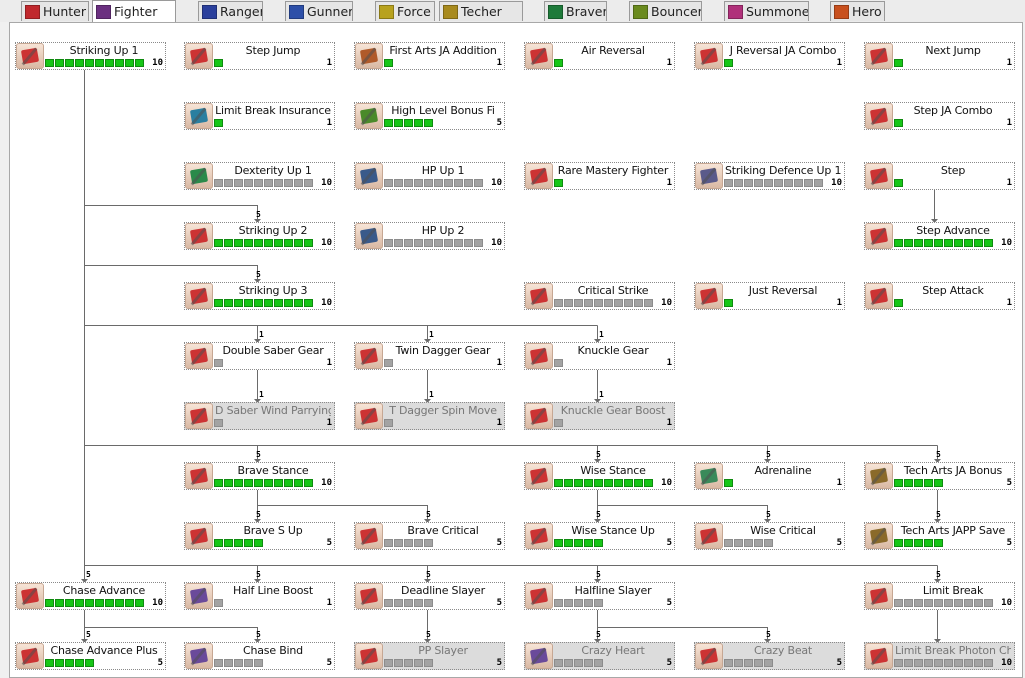 The height and width of the screenshot is (678, 1025). What do you see at coordinates (273, 350) in the screenshot?
I see `skill-name: Double Saber Gear` at bounding box center [273, 350].